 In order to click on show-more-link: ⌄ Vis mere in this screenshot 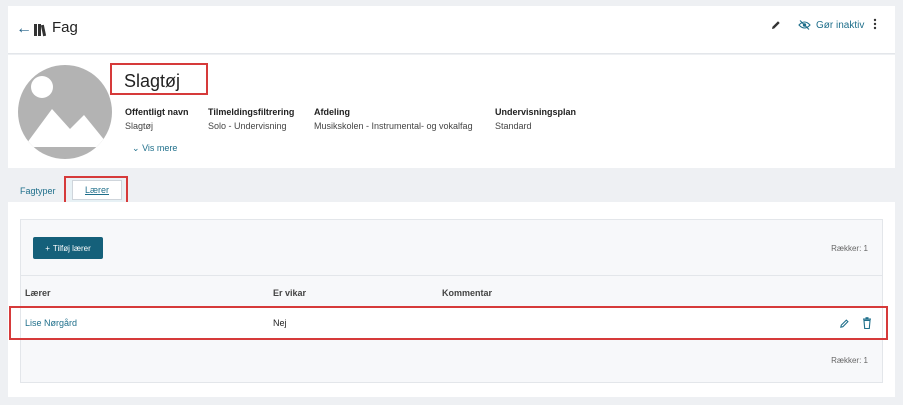, I will do `click(154, 148)`.